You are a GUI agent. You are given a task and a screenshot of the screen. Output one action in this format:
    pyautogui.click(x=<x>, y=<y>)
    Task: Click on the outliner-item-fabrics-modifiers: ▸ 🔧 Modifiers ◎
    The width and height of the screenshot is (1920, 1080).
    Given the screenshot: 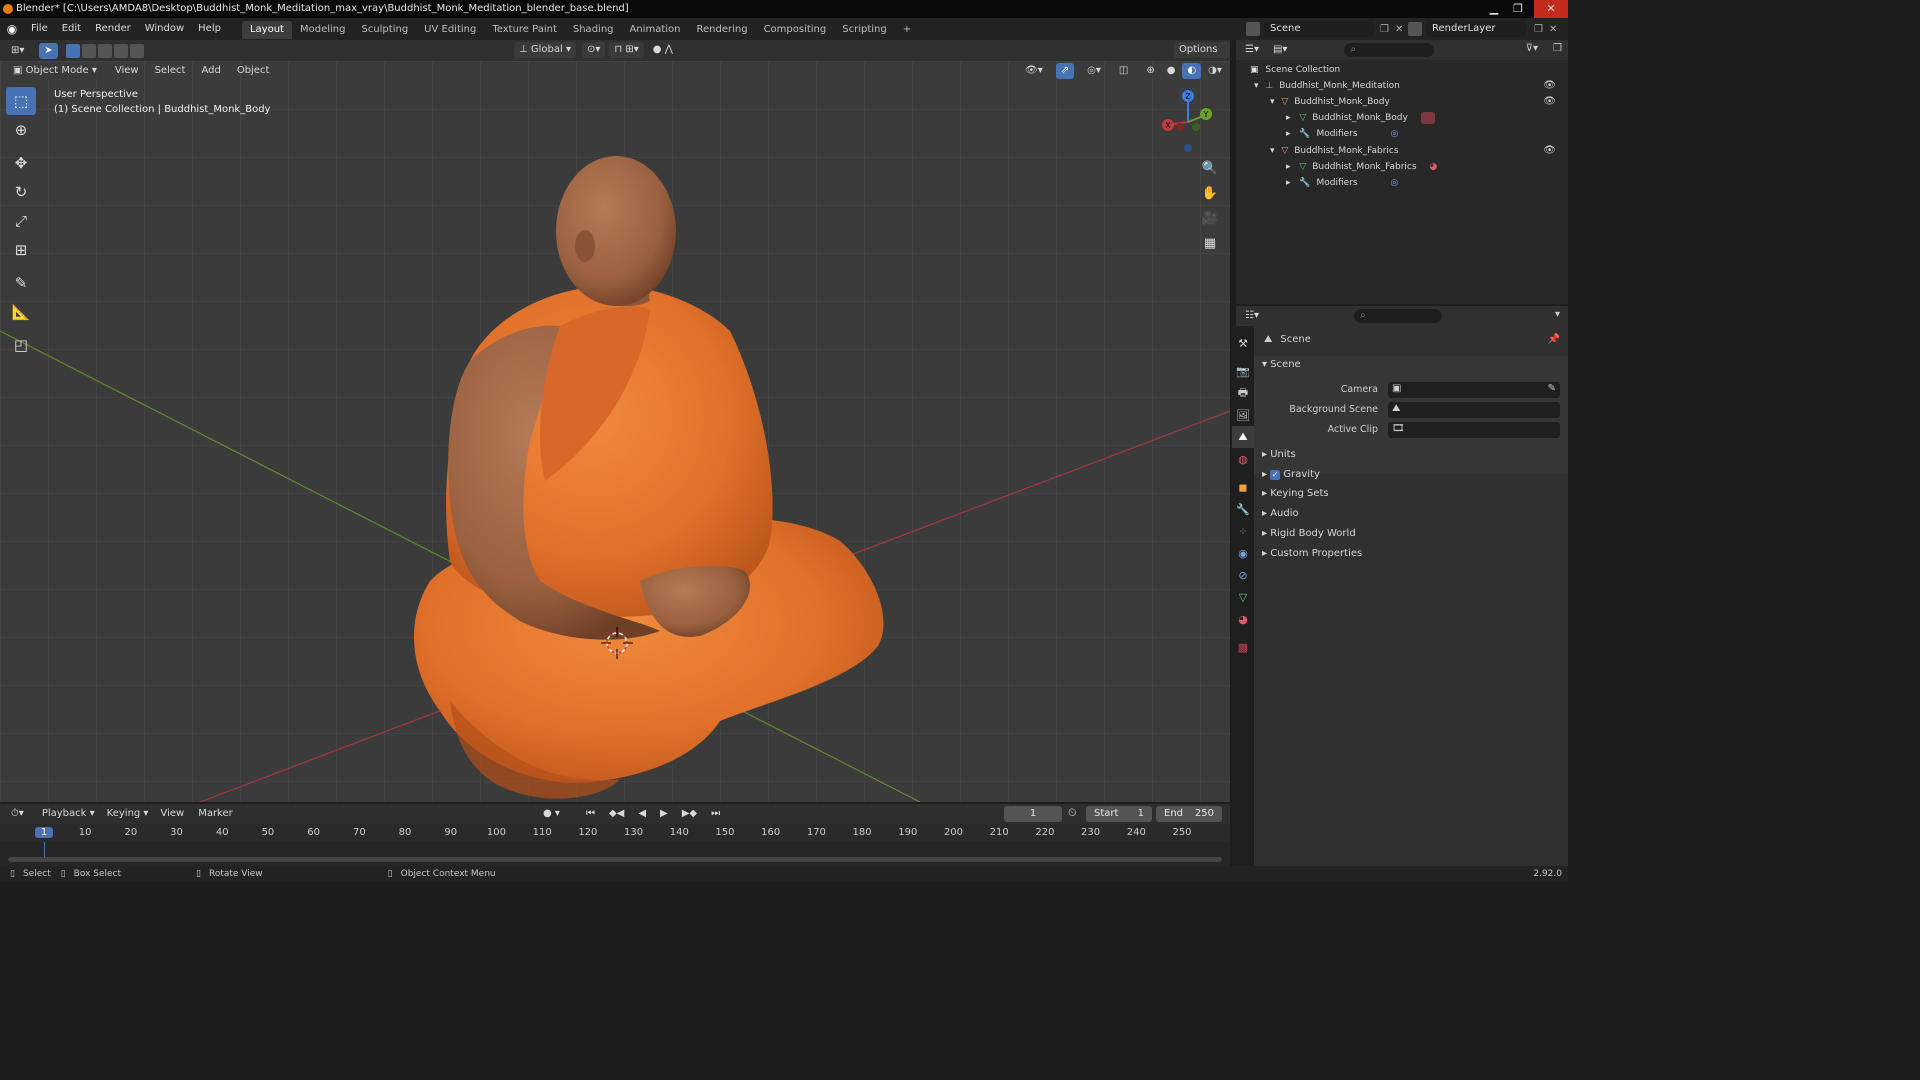 What is the action you would take?
    pyautogui.click(x=1425, y=183)
    